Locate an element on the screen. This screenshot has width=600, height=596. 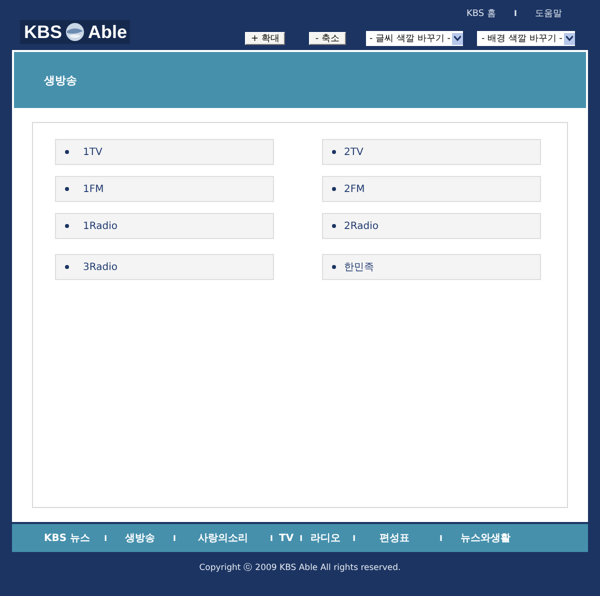
copyright-text: Copyright ⓒ 2009 KBS Able All rights reserved. is located at coordinates (300, 568).